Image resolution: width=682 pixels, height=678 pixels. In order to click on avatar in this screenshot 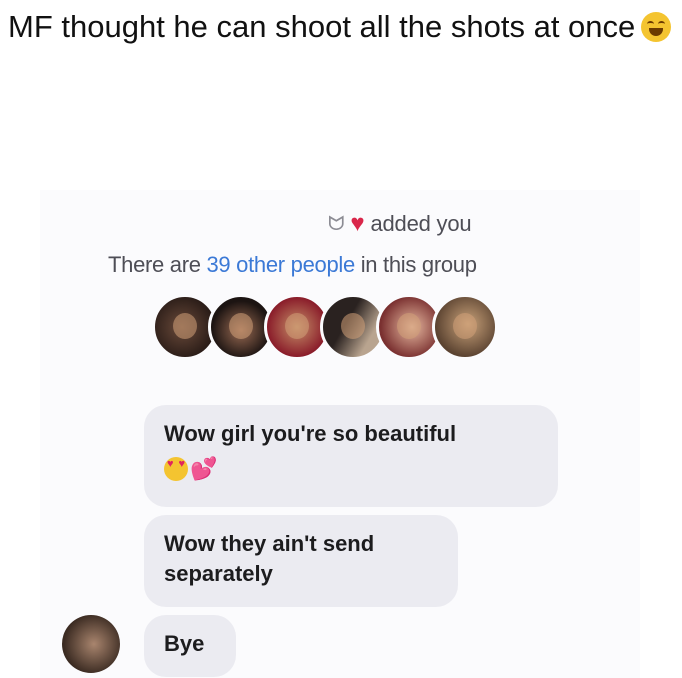, I will do `click(465, 327)`.